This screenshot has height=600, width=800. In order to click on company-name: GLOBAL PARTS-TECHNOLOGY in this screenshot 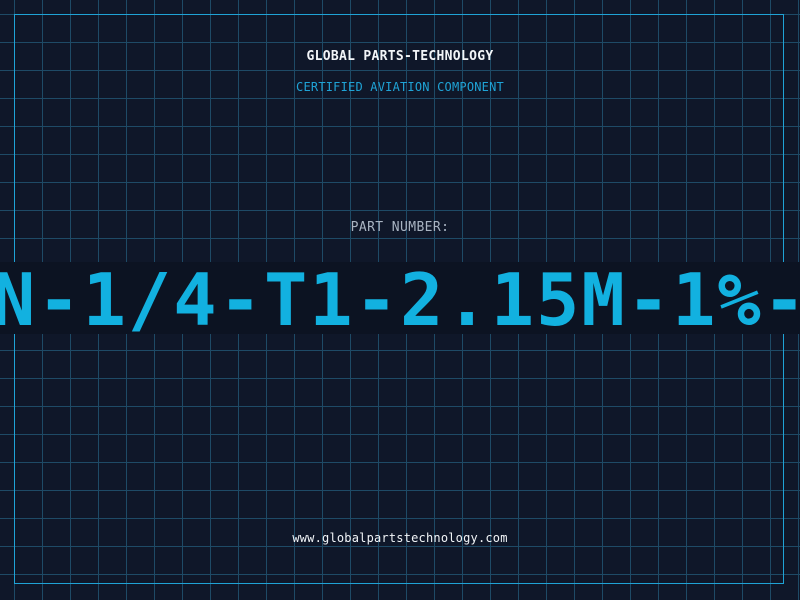, I will do `click(400, 56)`.